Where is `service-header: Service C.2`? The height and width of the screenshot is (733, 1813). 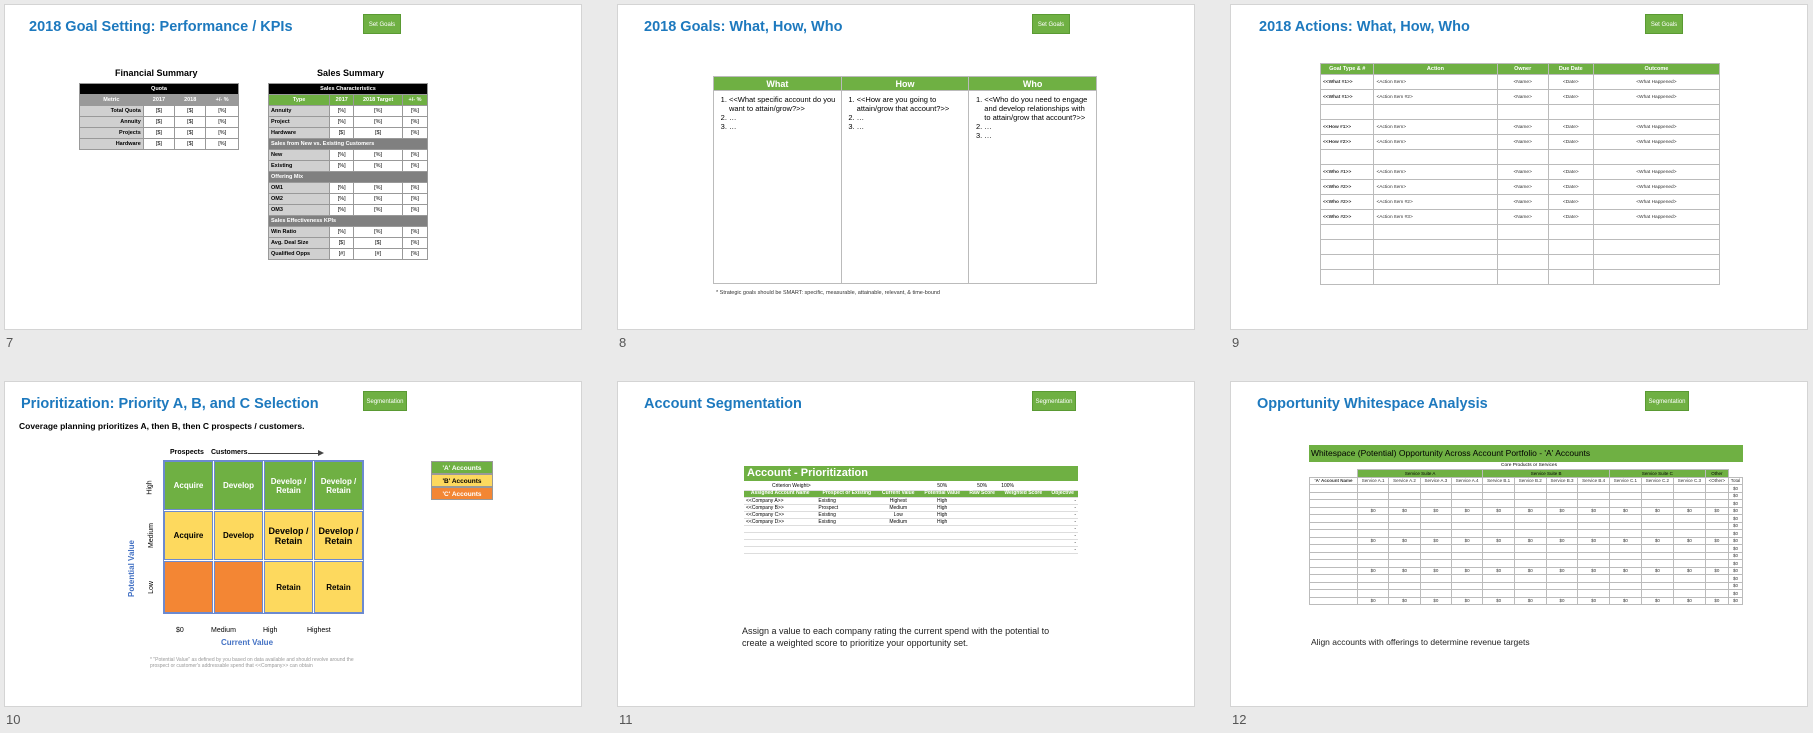
service-header: Service C.2 is located at coordinates (1657, 480).